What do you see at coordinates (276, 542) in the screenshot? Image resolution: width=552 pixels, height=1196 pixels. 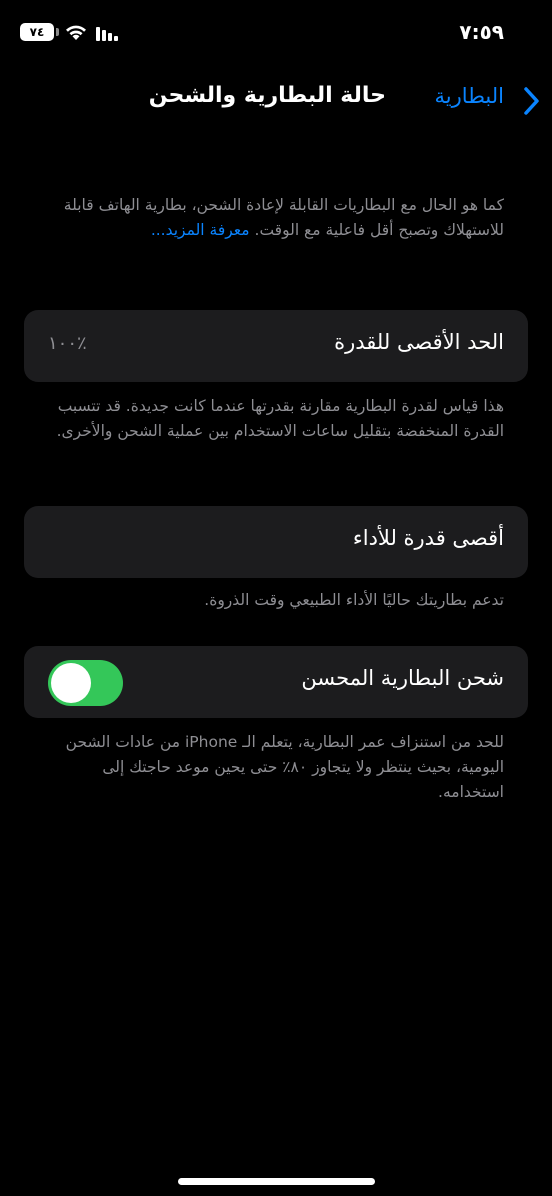 I see `peak-performance-row: أقصى قدرة للأداء` at bounding box center [276, 542].